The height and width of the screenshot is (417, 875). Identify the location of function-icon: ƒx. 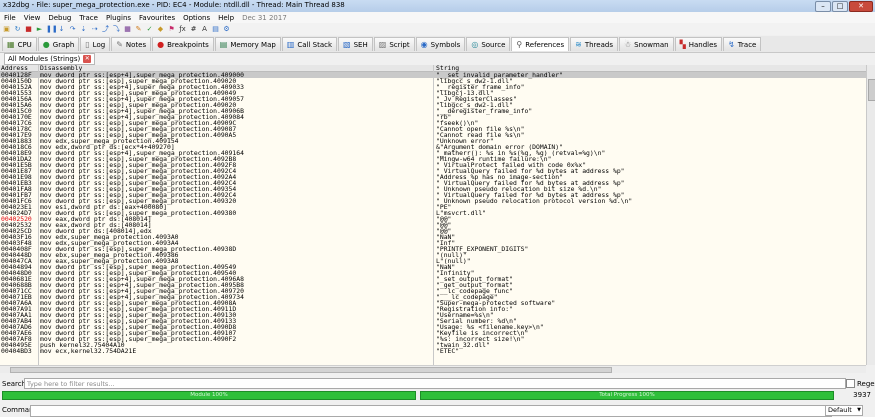
(182, 29).